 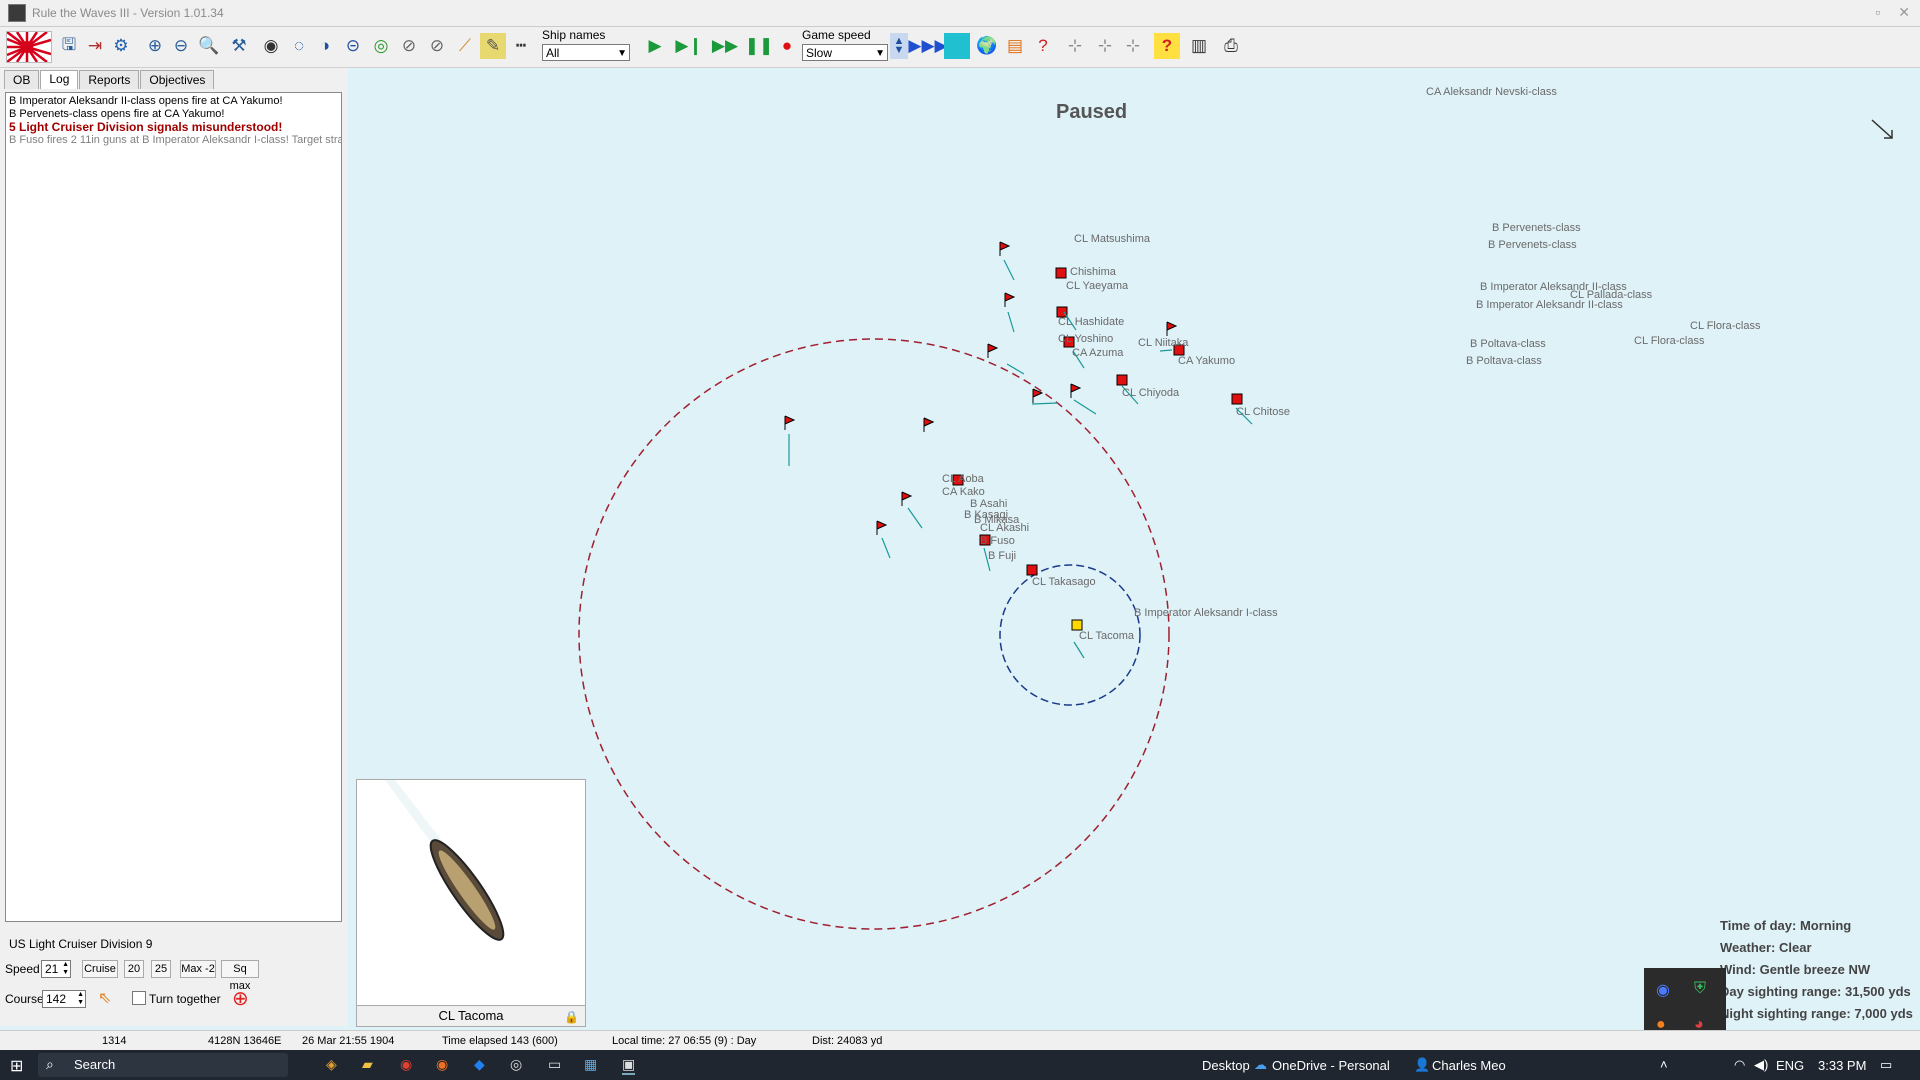 What do you see at coordinates (1093, 272) in the screenshot?
I see `ship-label: Chishima` at bounding box center [1093, 272].